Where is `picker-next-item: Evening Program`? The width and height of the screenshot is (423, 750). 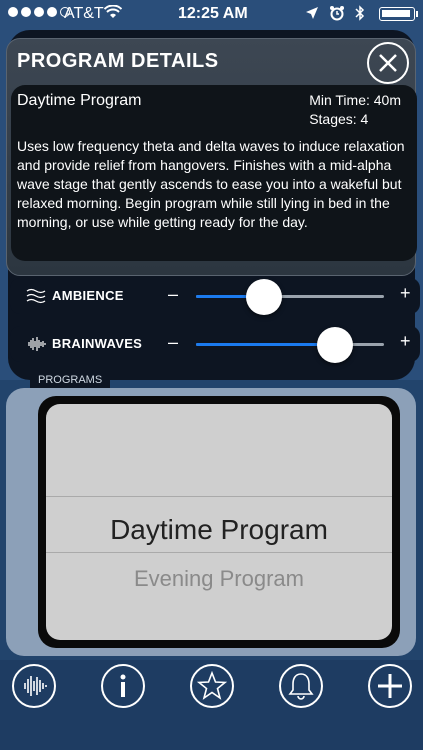 picker-next-item: Evening Program is located at coordinates (219, 579).